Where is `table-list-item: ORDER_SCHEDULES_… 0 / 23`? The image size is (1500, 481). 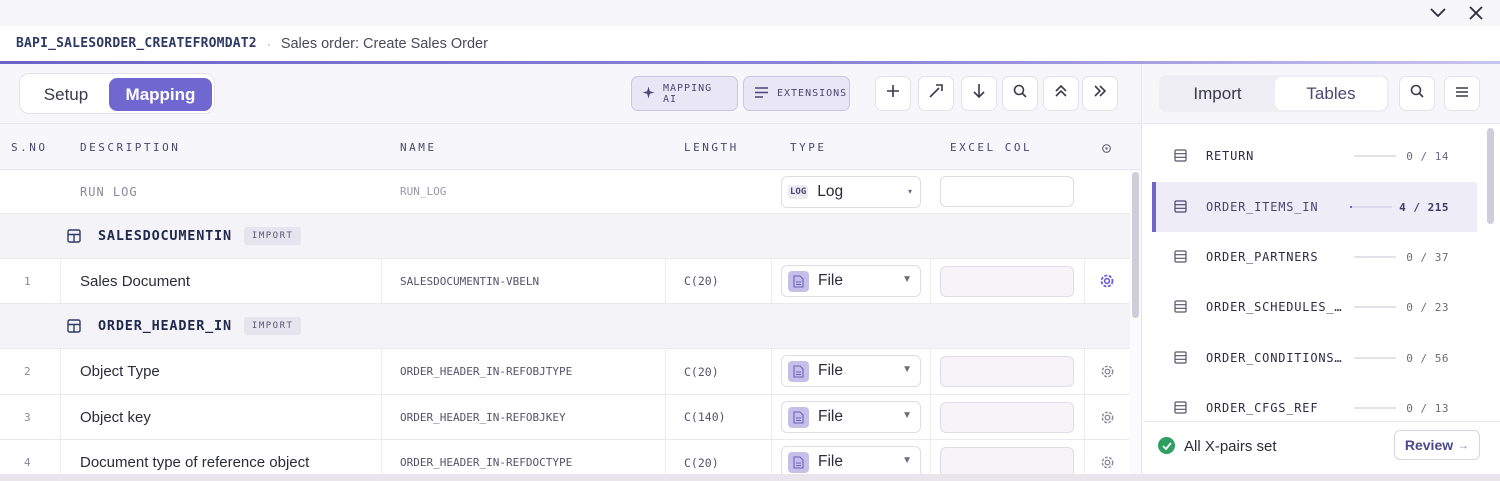 table-list-item: ORDER_SCHEDULES_… 0 / 23 is located at coordinates (1314, 307).